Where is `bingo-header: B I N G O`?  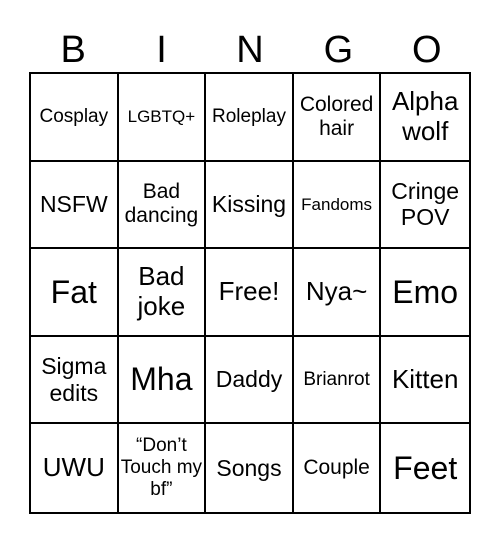 bingo-header: B I N G O is located at coordinates (250, 50).